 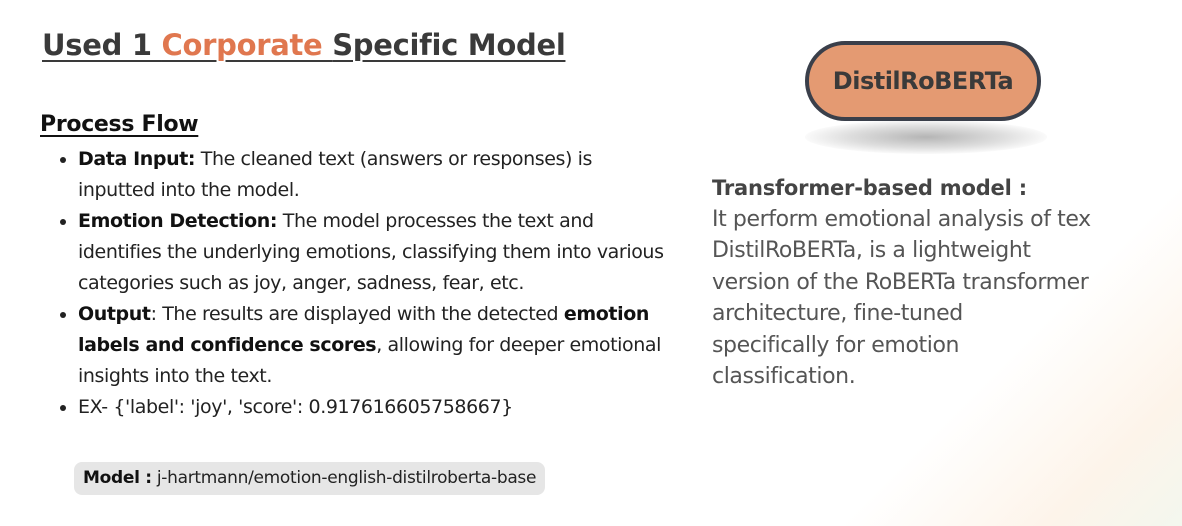 What do you see at coordinates (114, 314) in the screenshot?
I see `output-label: Output` at bounding box center [114, 314].